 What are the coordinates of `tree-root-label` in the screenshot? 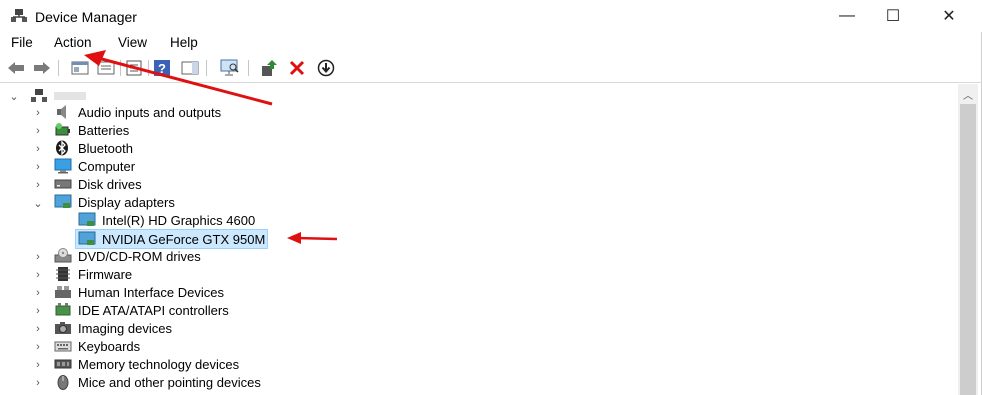 It's located at (70, 96).